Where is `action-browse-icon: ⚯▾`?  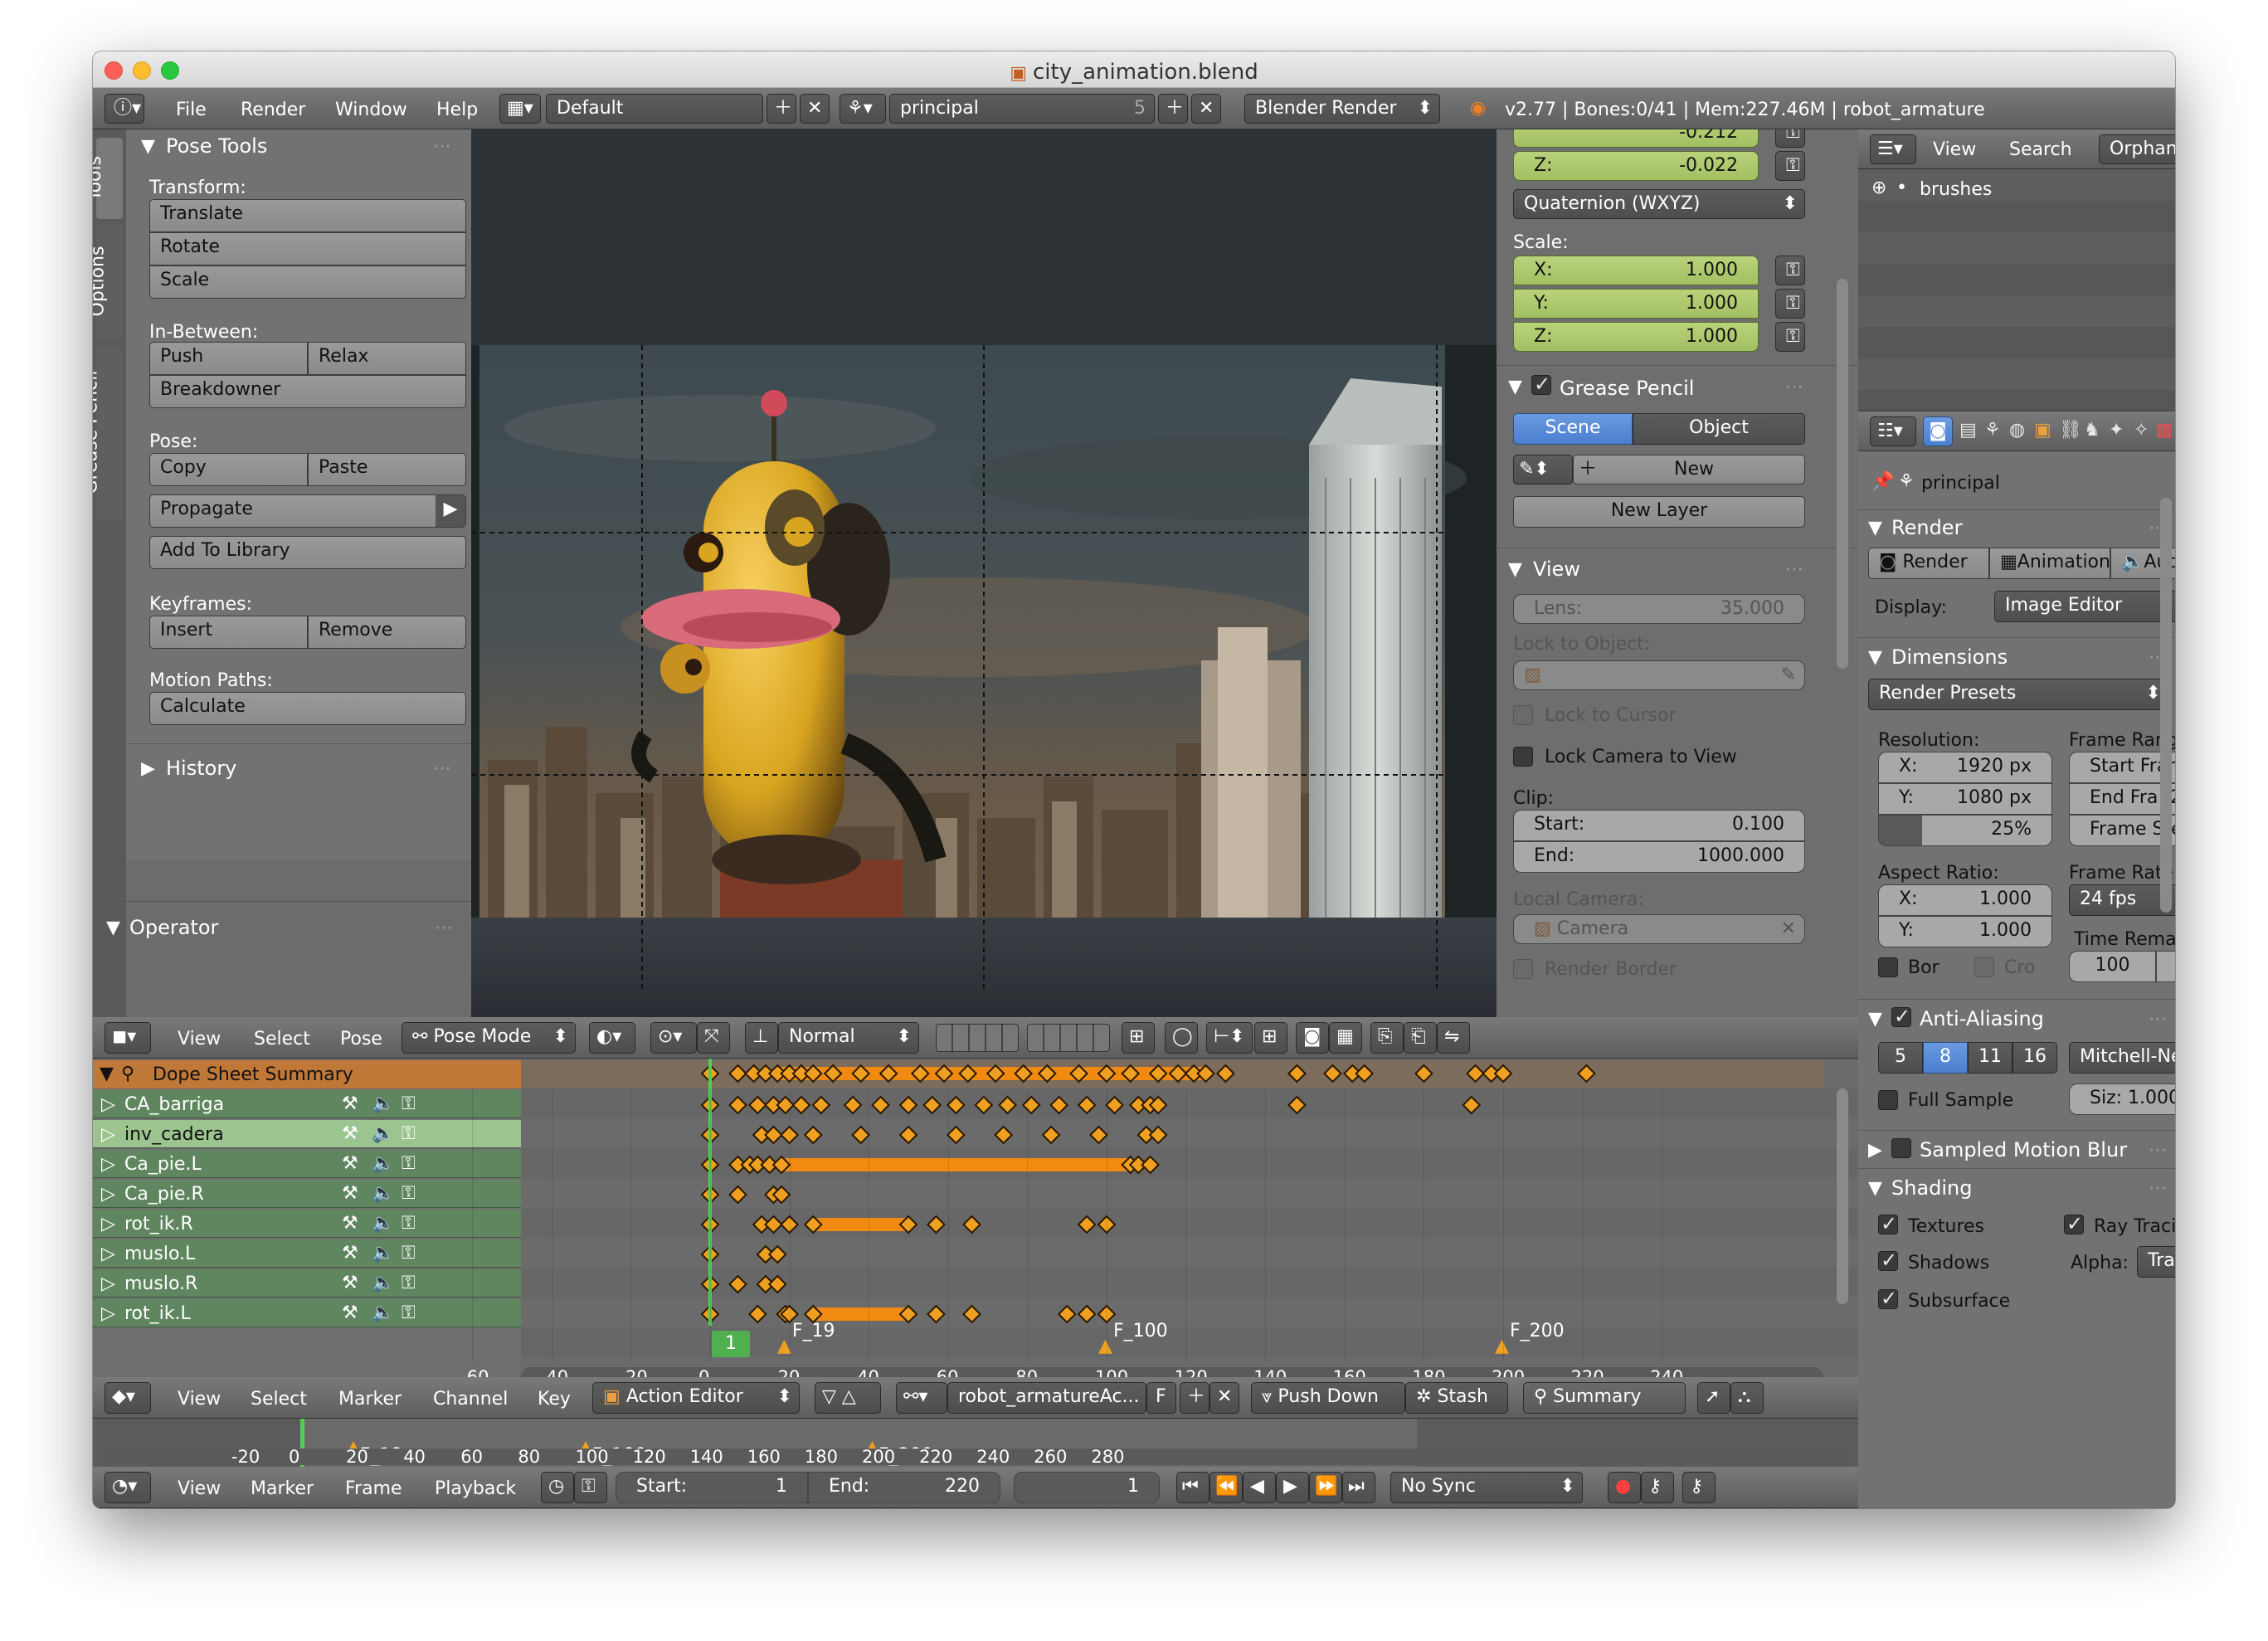 action-browse-icon: ⚯▾ is located at coordinates (921, 1398).